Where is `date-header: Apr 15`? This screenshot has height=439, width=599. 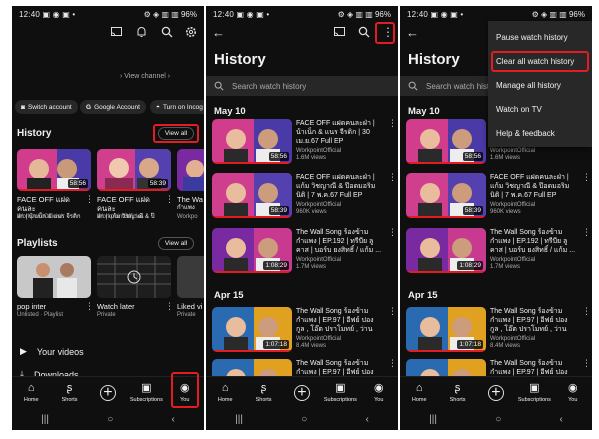
date-header: Apr 15 is located at coordinates (229, 295).